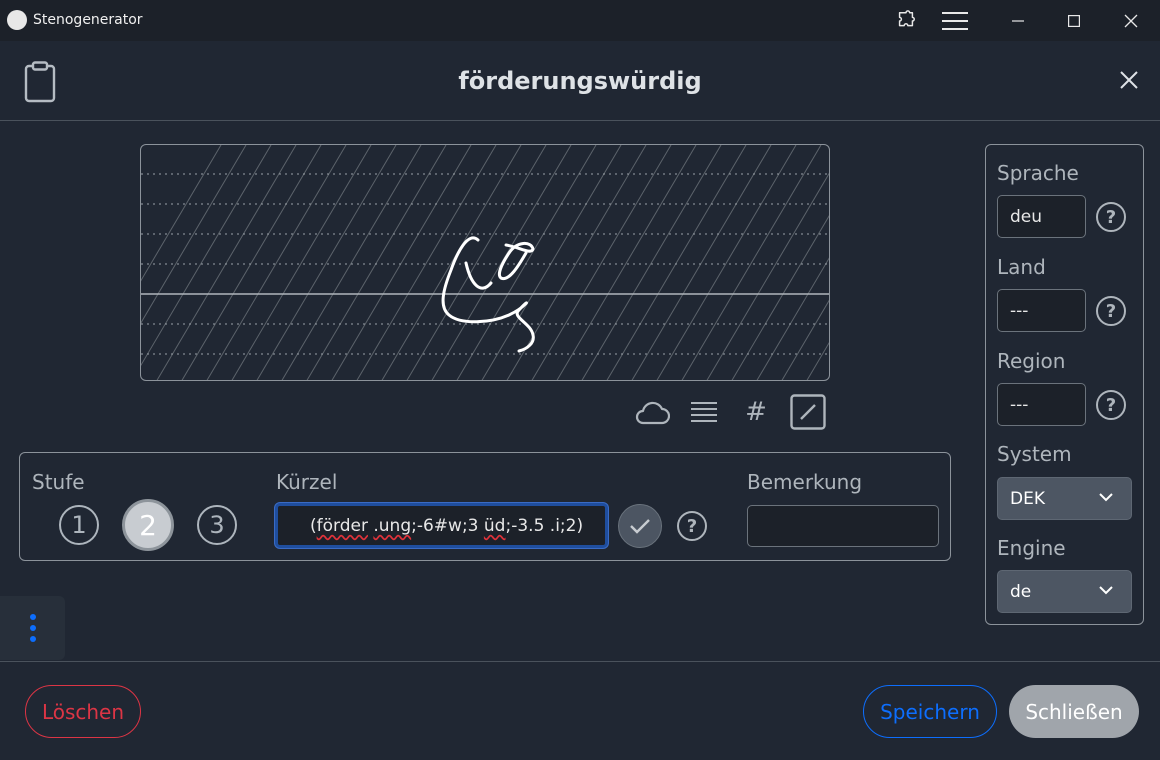  What do you see at coordinates (307, 482) in the screenshot?
I see `kuerzel-label: Kürzel` at bounding box center [307, 482].